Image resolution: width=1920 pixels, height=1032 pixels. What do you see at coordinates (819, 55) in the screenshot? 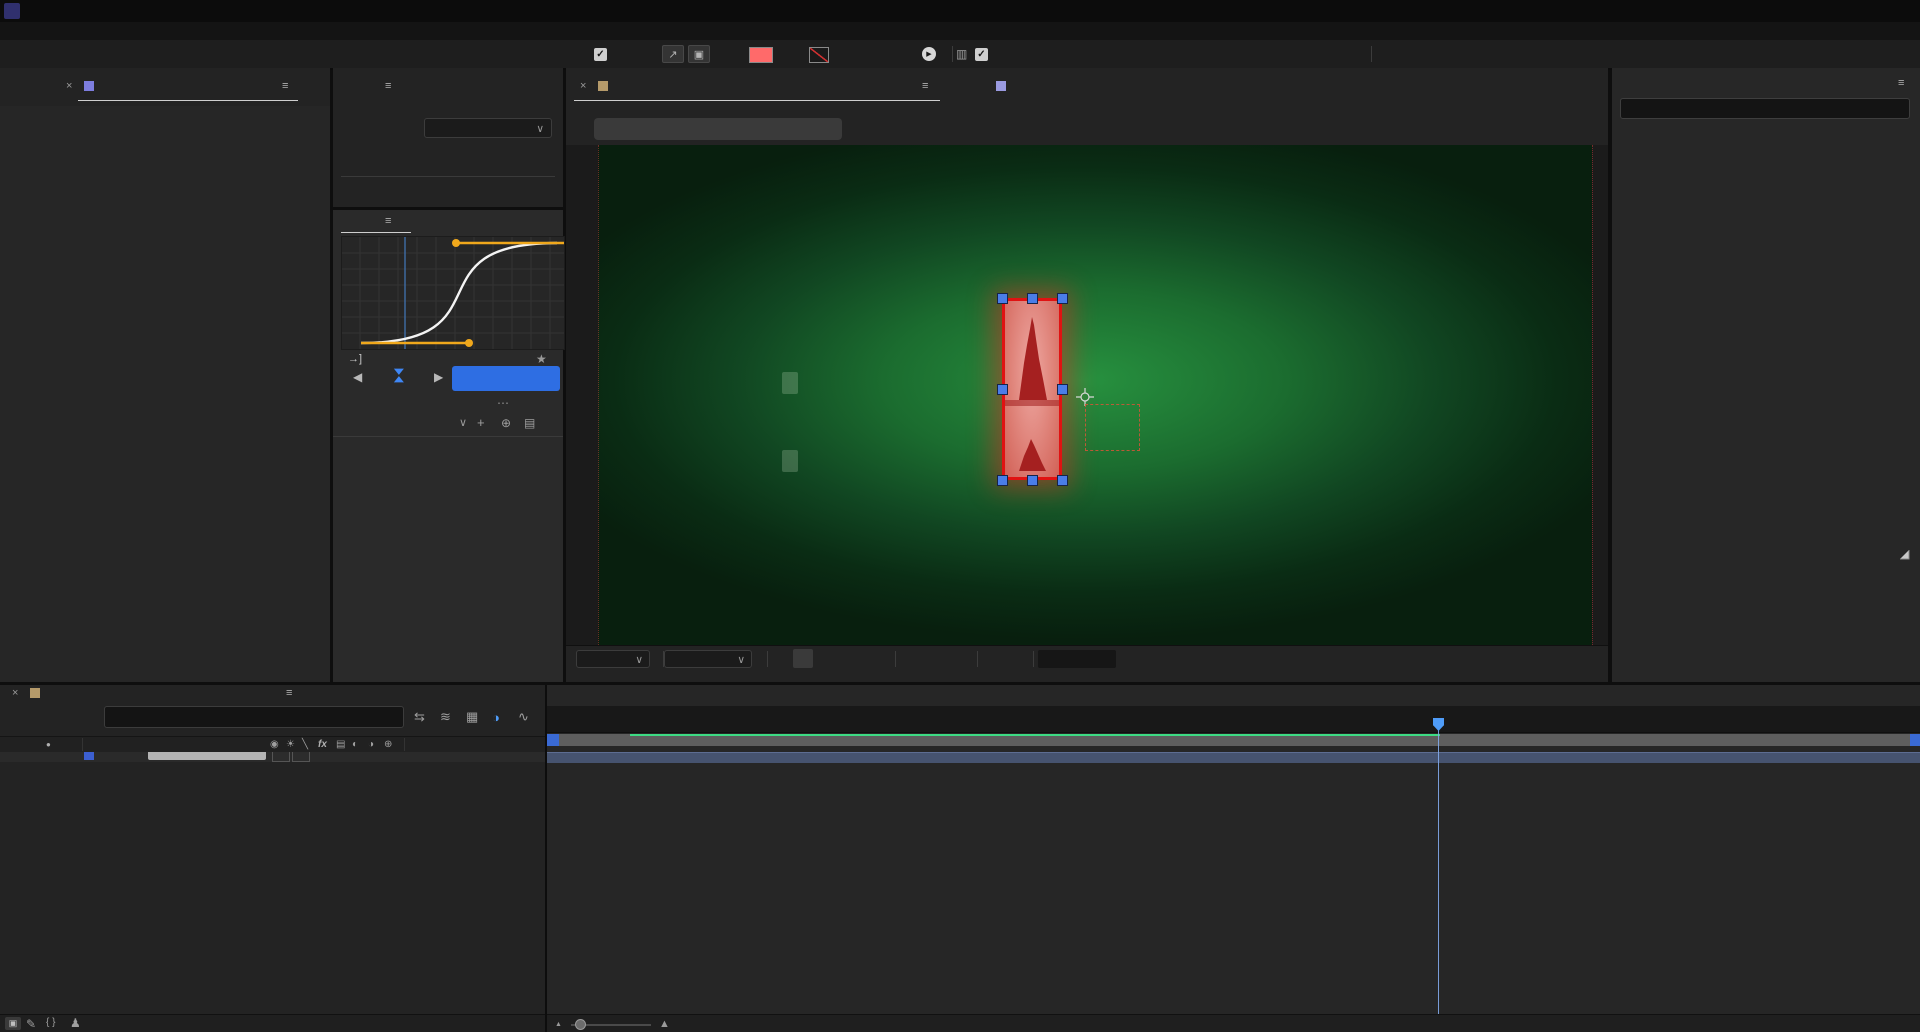
I see `stroke-swatch` at bounding box center [819, 55].